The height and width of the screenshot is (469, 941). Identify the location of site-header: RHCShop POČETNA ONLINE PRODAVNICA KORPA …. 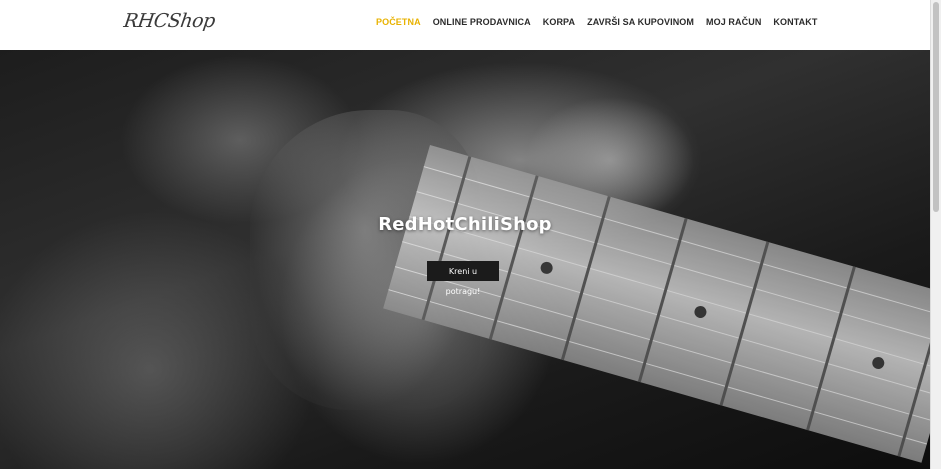
(465, 25).